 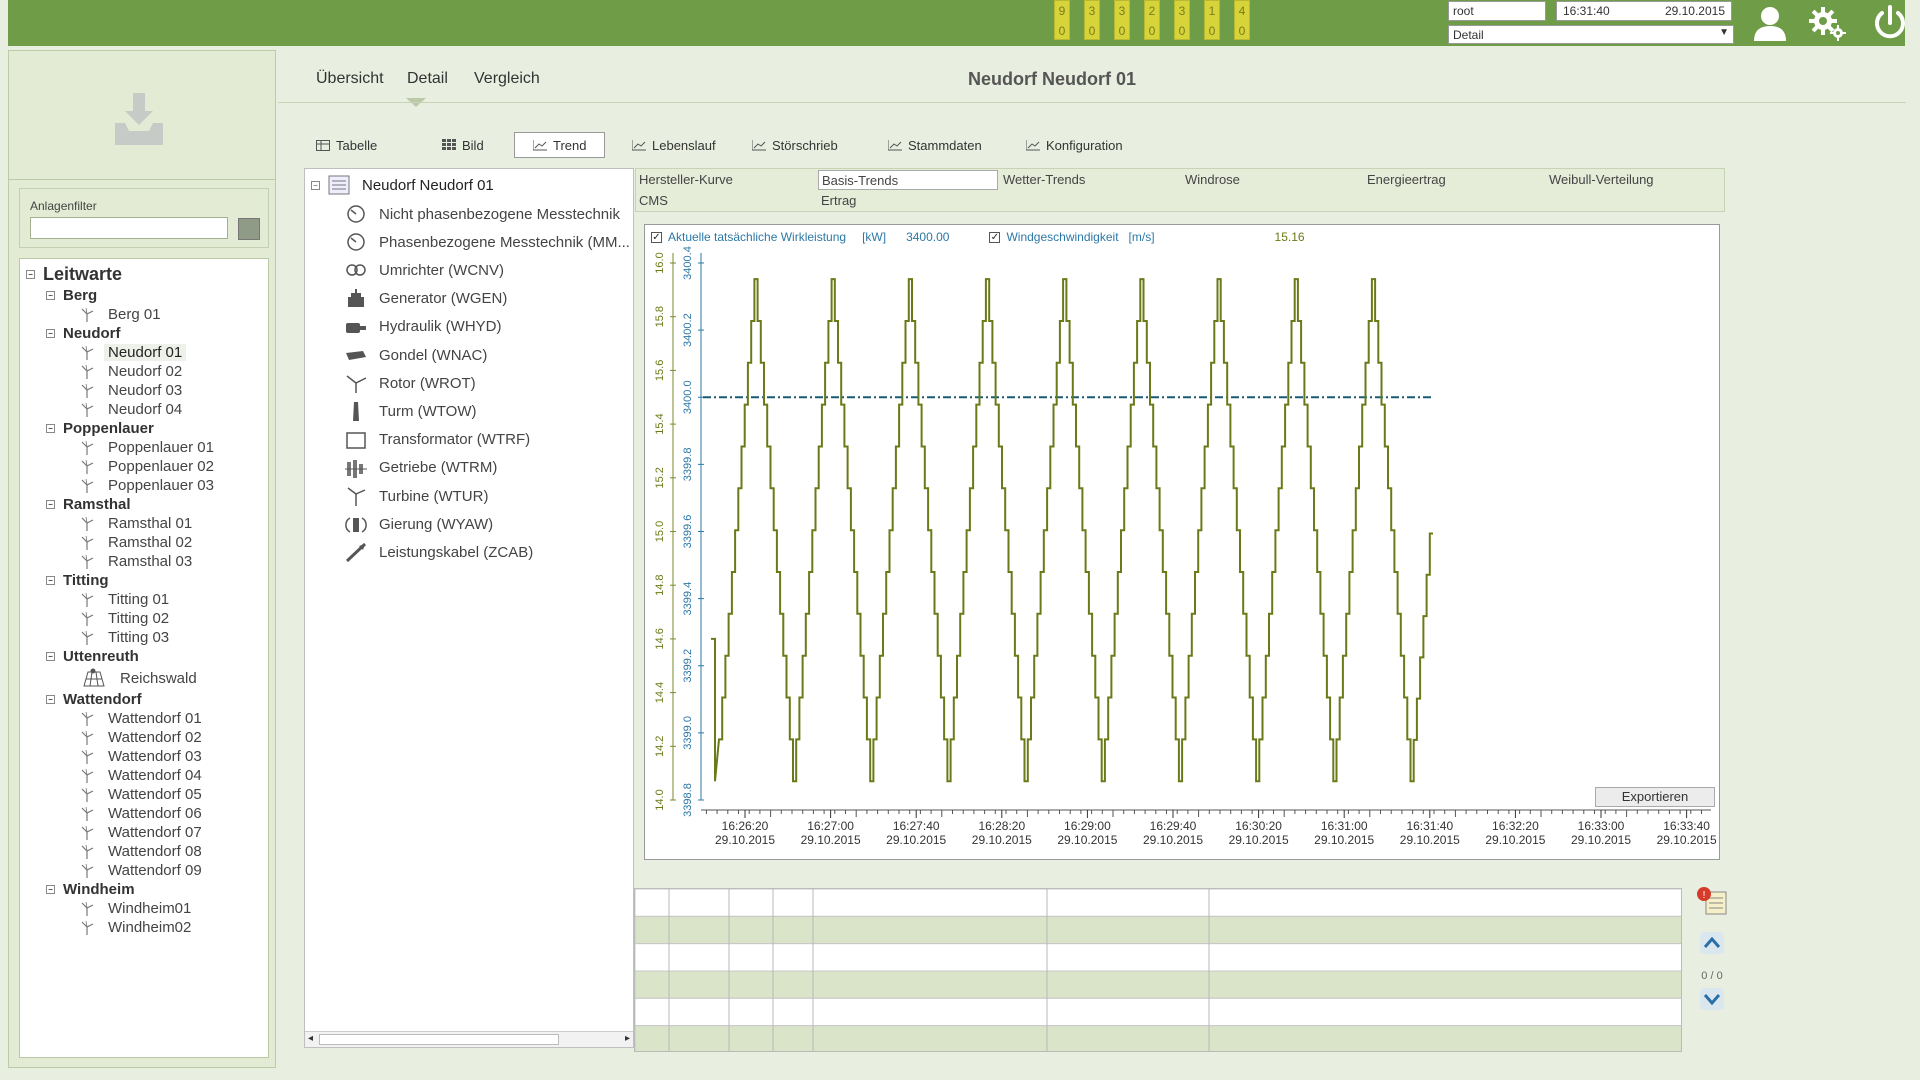 I want to click on tree-item: Neudorf 02, so click(x=133, y=371).